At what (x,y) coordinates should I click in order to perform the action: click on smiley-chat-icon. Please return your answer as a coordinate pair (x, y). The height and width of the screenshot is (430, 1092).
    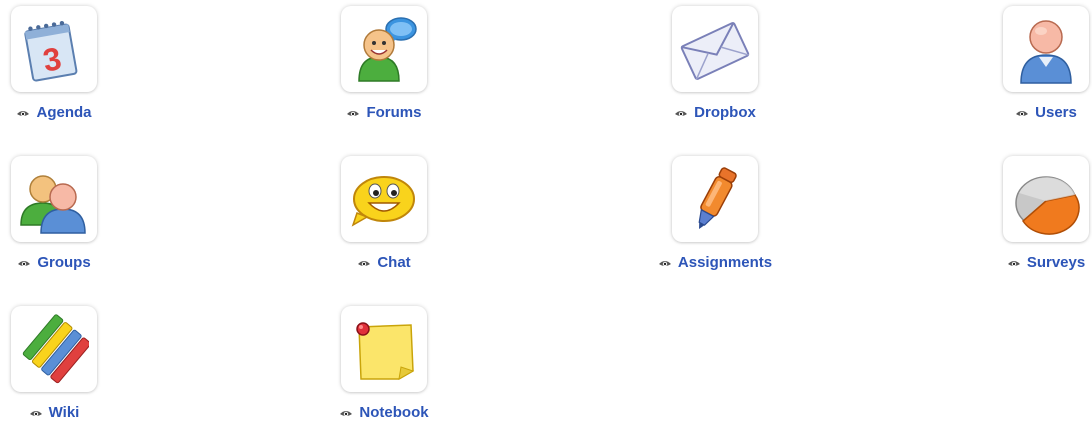
    Looking at the image, I should click on (383, 201).